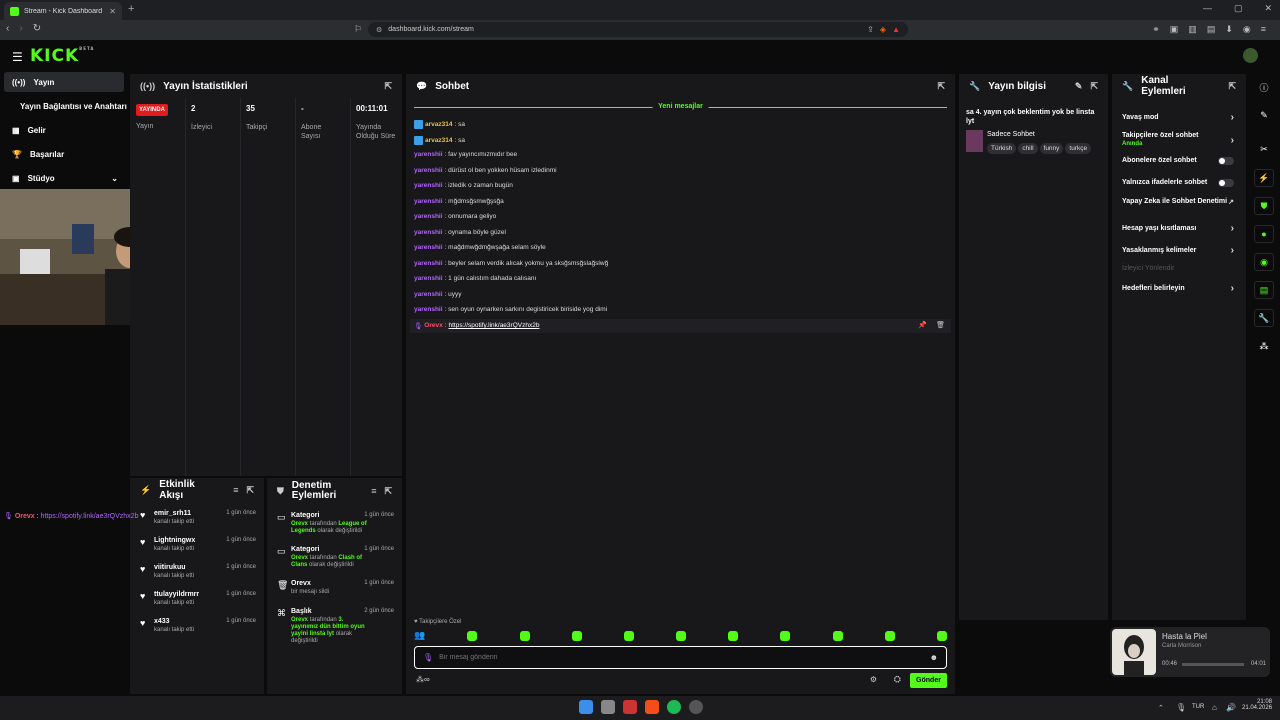  What do you see at coordinates (1198, 707) in the screenshot?
I see `language-indicator: TUR` at bounding box center [1198, 707].